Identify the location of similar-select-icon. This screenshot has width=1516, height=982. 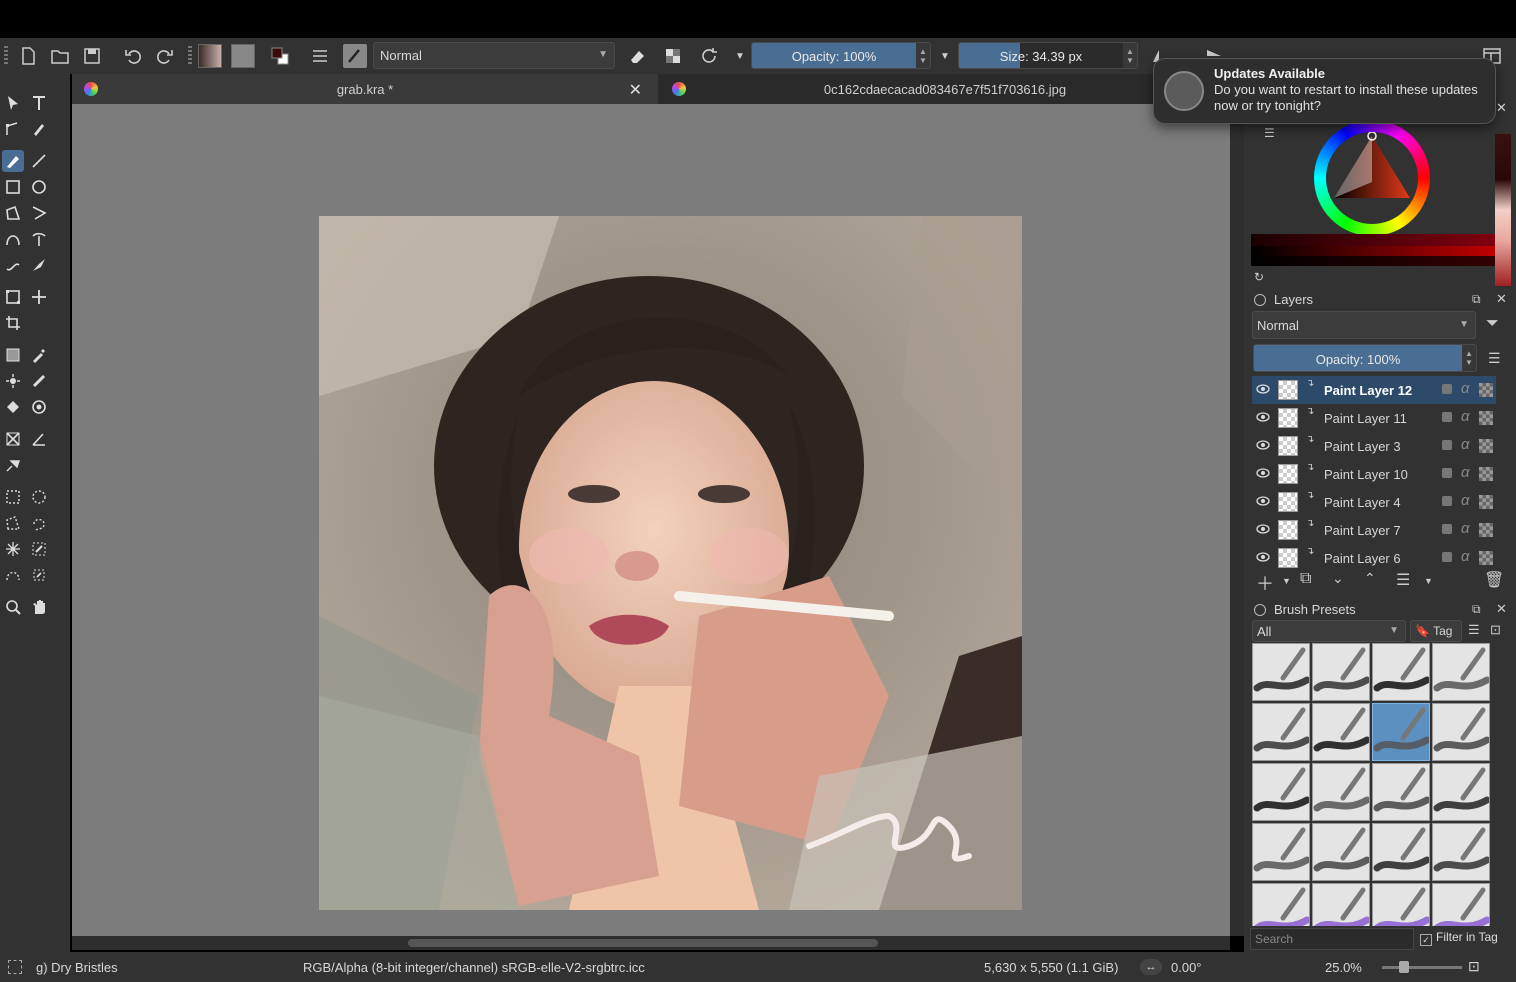
(39, 549).